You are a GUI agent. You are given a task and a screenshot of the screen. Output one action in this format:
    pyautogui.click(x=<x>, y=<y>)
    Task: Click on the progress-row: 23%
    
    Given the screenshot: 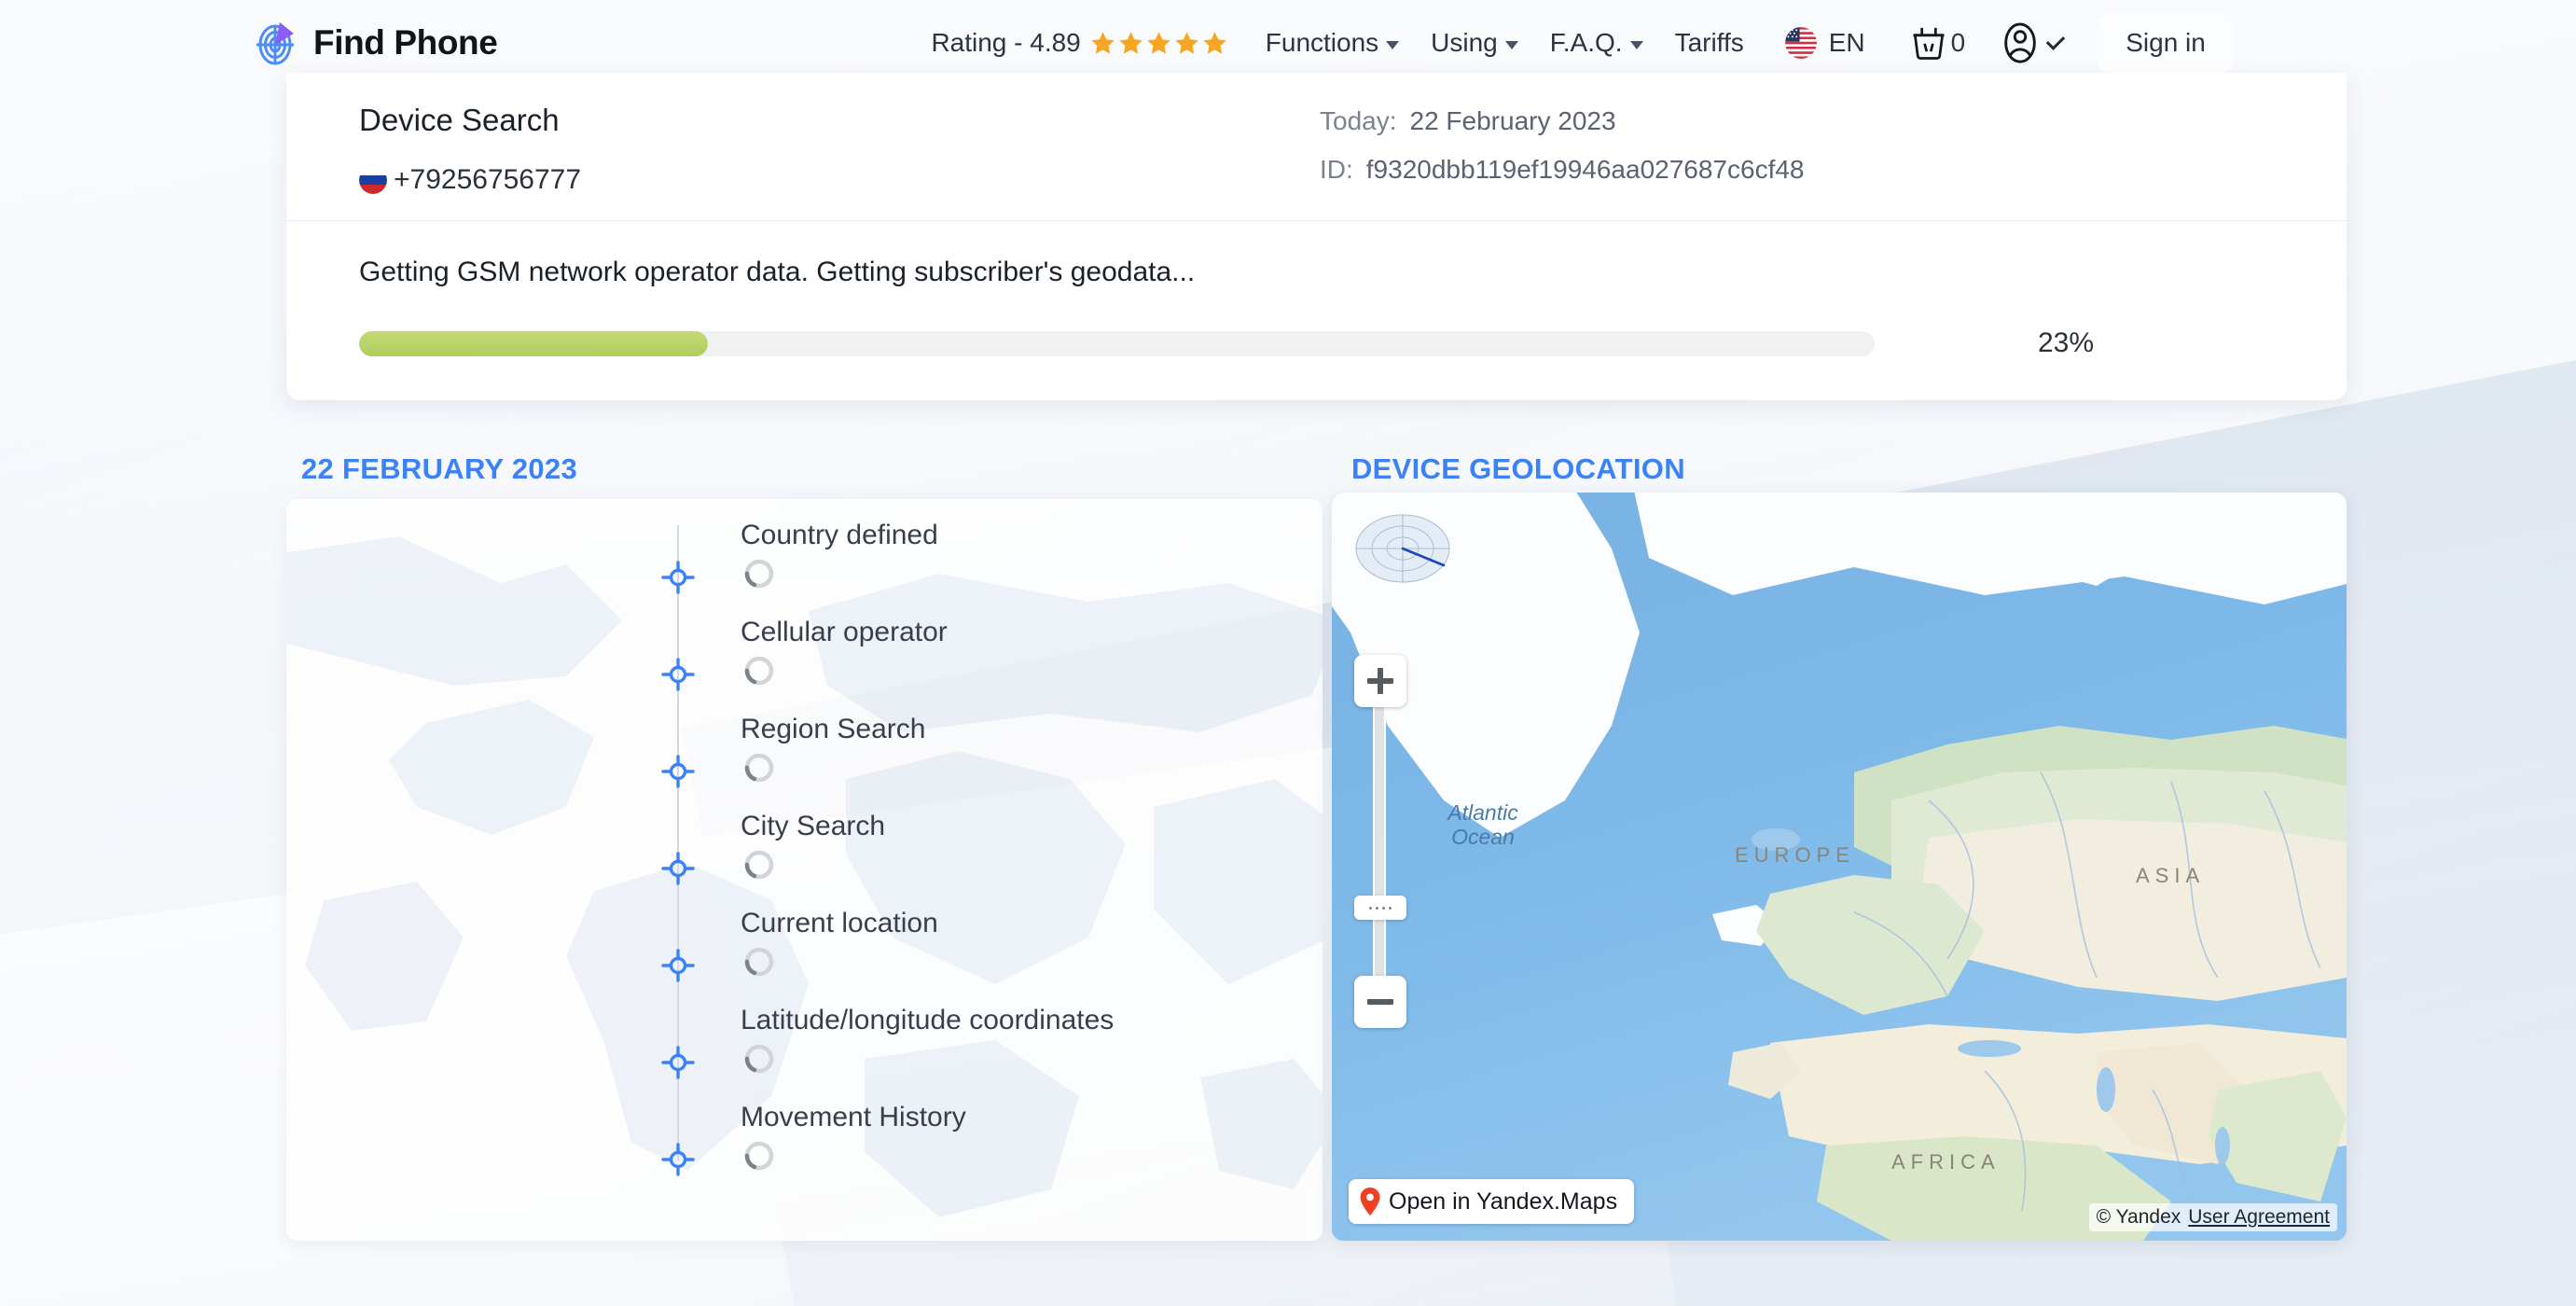 What is the action you would take?
    pyautogui.click(x=1316, y=343)
    